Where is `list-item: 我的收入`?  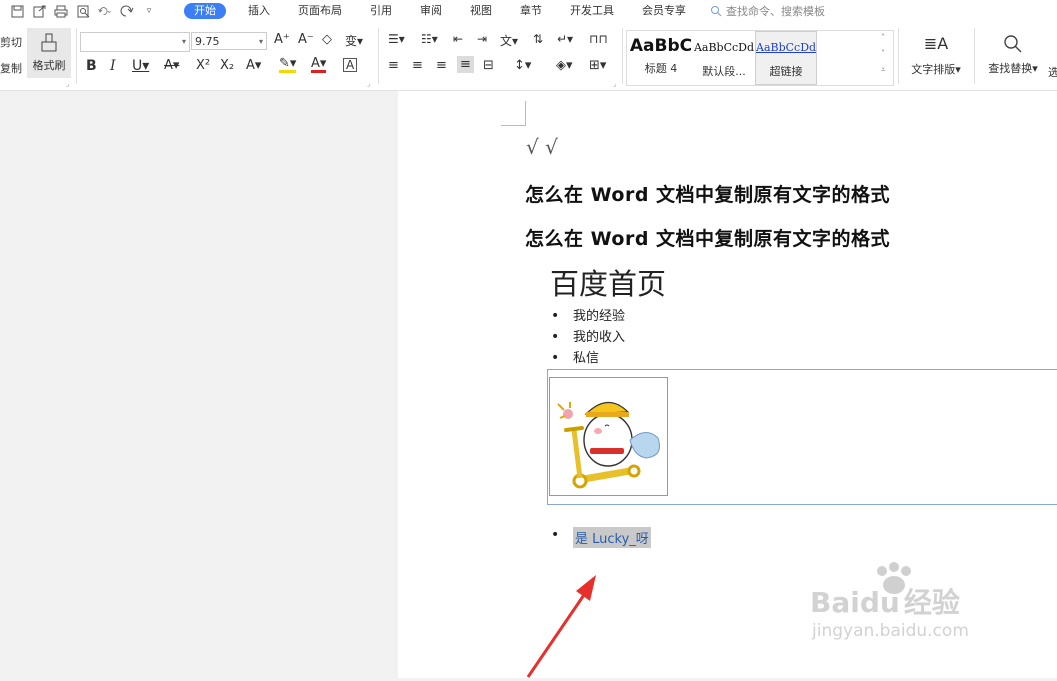
list-item: 我的收入 is located at coordinates (588, 337).